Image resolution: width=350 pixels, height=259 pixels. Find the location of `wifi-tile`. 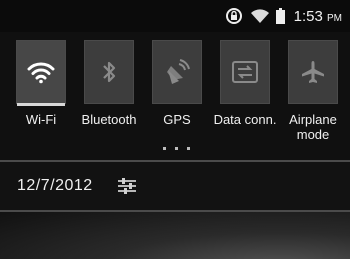

wifi-tile is located at coordinates (41, 73).